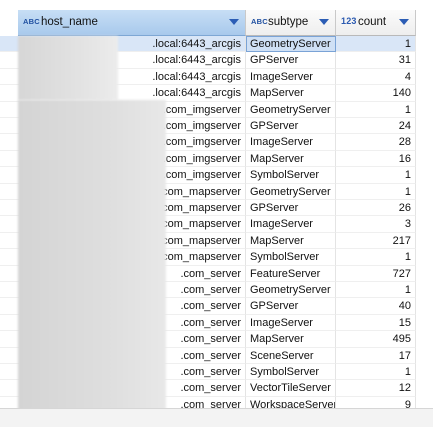 The width and height of the screenshot is (433, 427). Describe the element at coordinates (68, 68) in the screenshot. I see `redacted-region` at that location.